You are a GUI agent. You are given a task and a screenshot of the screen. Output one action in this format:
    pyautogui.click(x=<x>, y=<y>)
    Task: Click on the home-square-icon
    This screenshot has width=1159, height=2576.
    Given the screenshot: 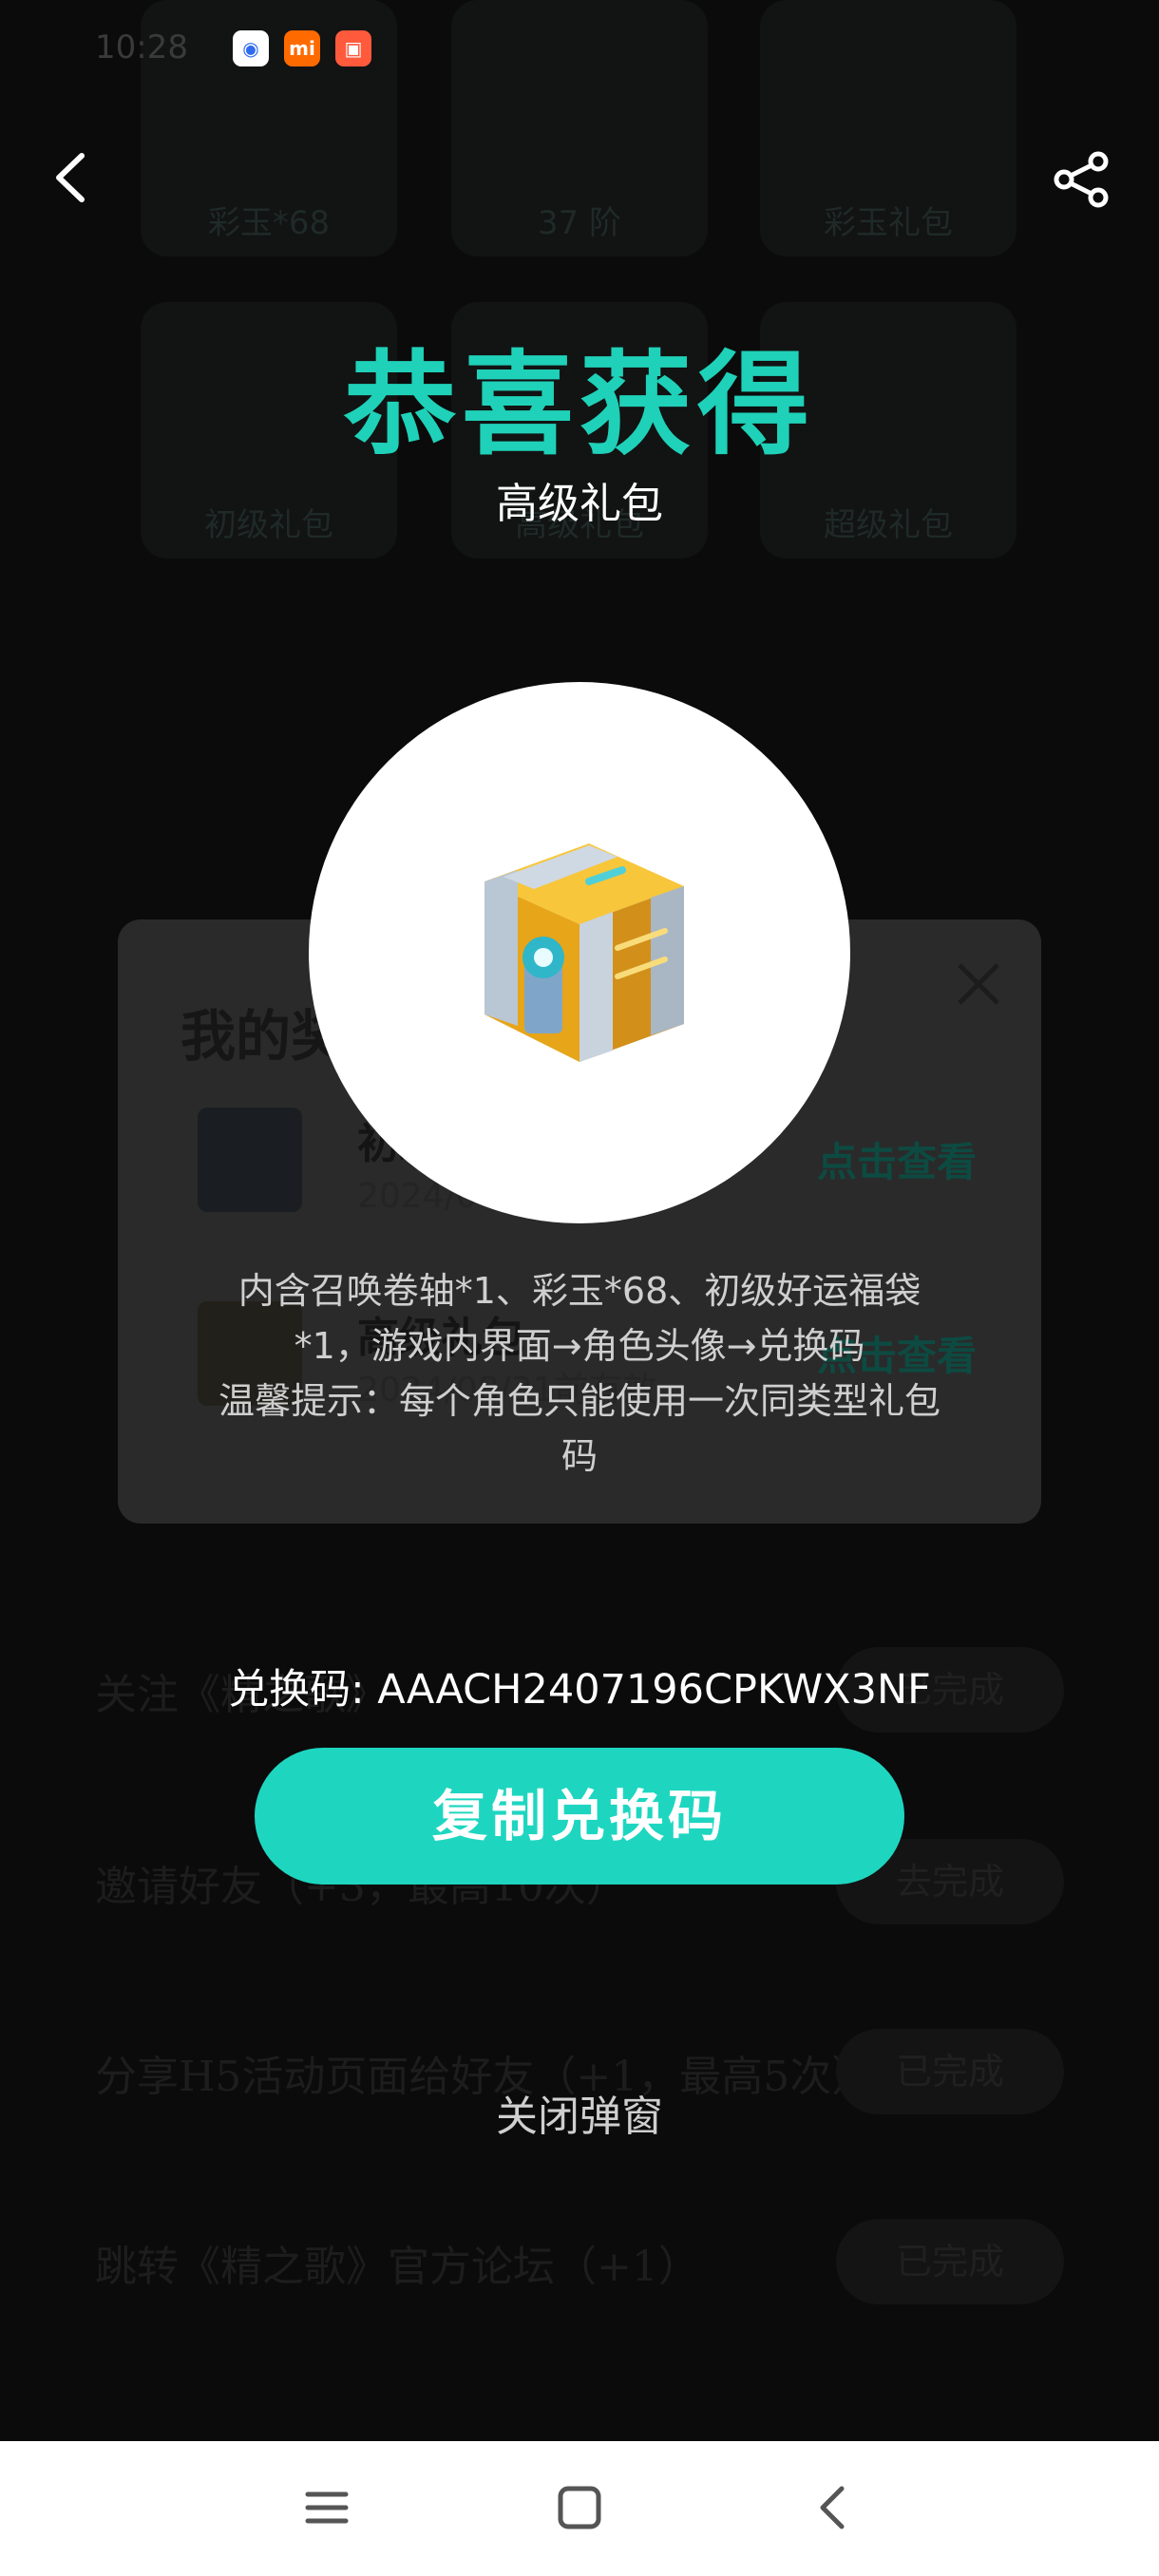 What is the action you would take?
    pyautogui.click(x=579, y=2507)
    